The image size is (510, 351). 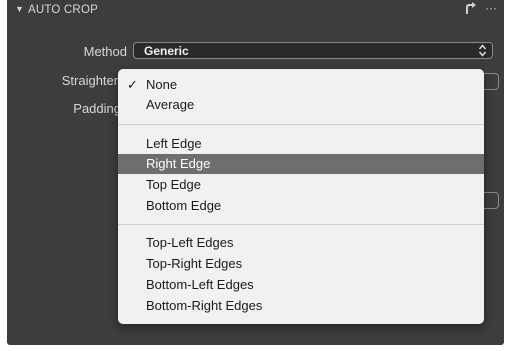 What do you see at coordinates (19, 9) in the screenshot?
I see `triangle-down-icon: ▼` at bounding box center [19, 9].